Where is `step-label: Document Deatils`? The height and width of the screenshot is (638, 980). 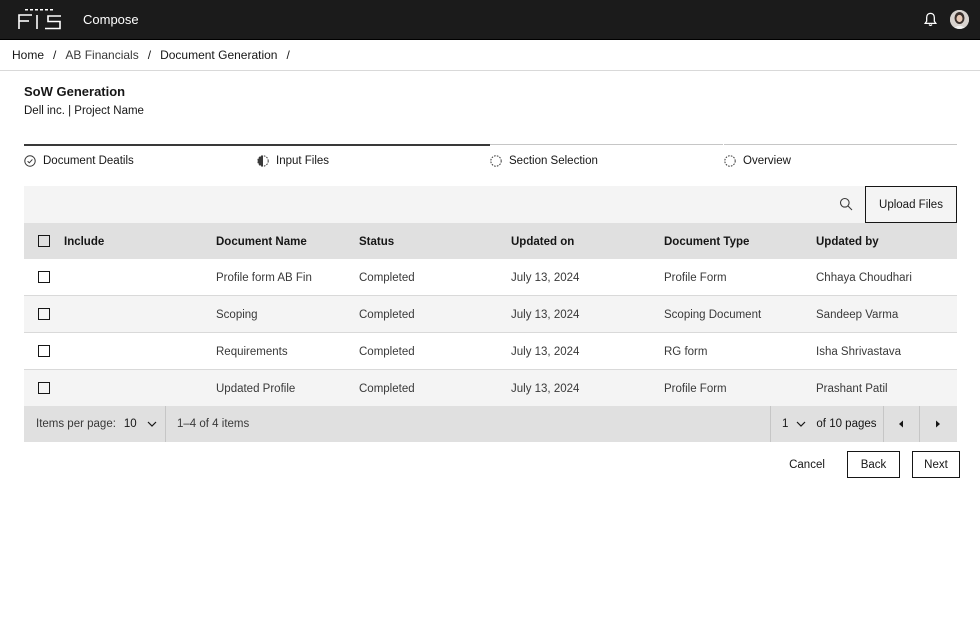 step-label: Document Deatils is located at coordinates (88, 161).